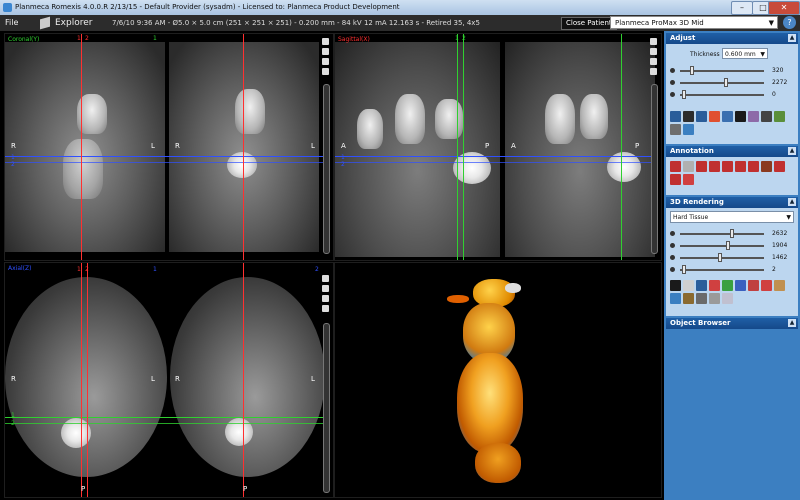 The width and height of the screenshot is (800, 500). I want to click on object-browser-header: Object Browser ▲, so click(732, 323).